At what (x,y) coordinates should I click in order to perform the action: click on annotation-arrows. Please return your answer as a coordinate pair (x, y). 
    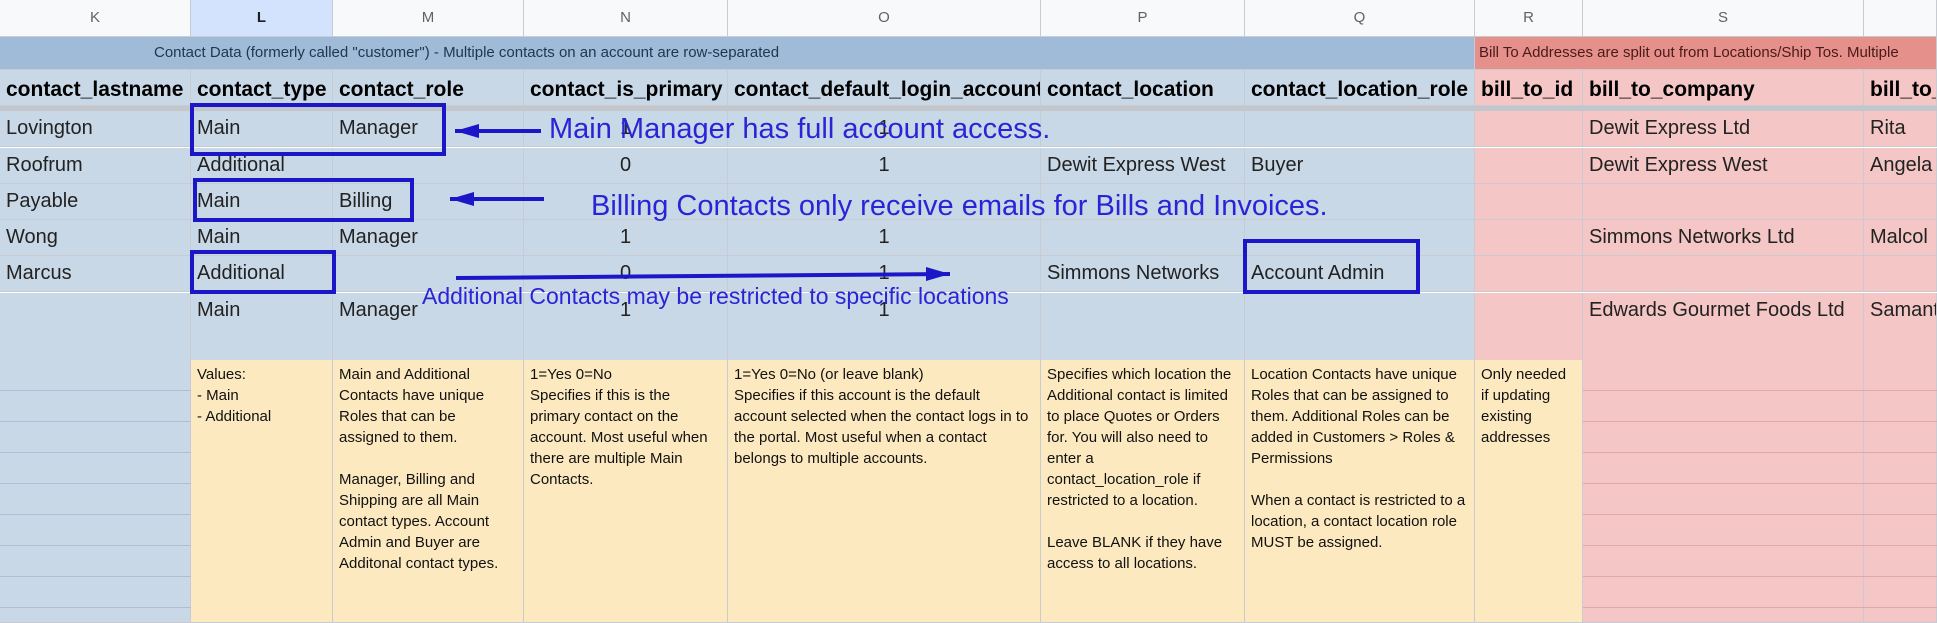
    Looking at the image, I should click on (700, 202).